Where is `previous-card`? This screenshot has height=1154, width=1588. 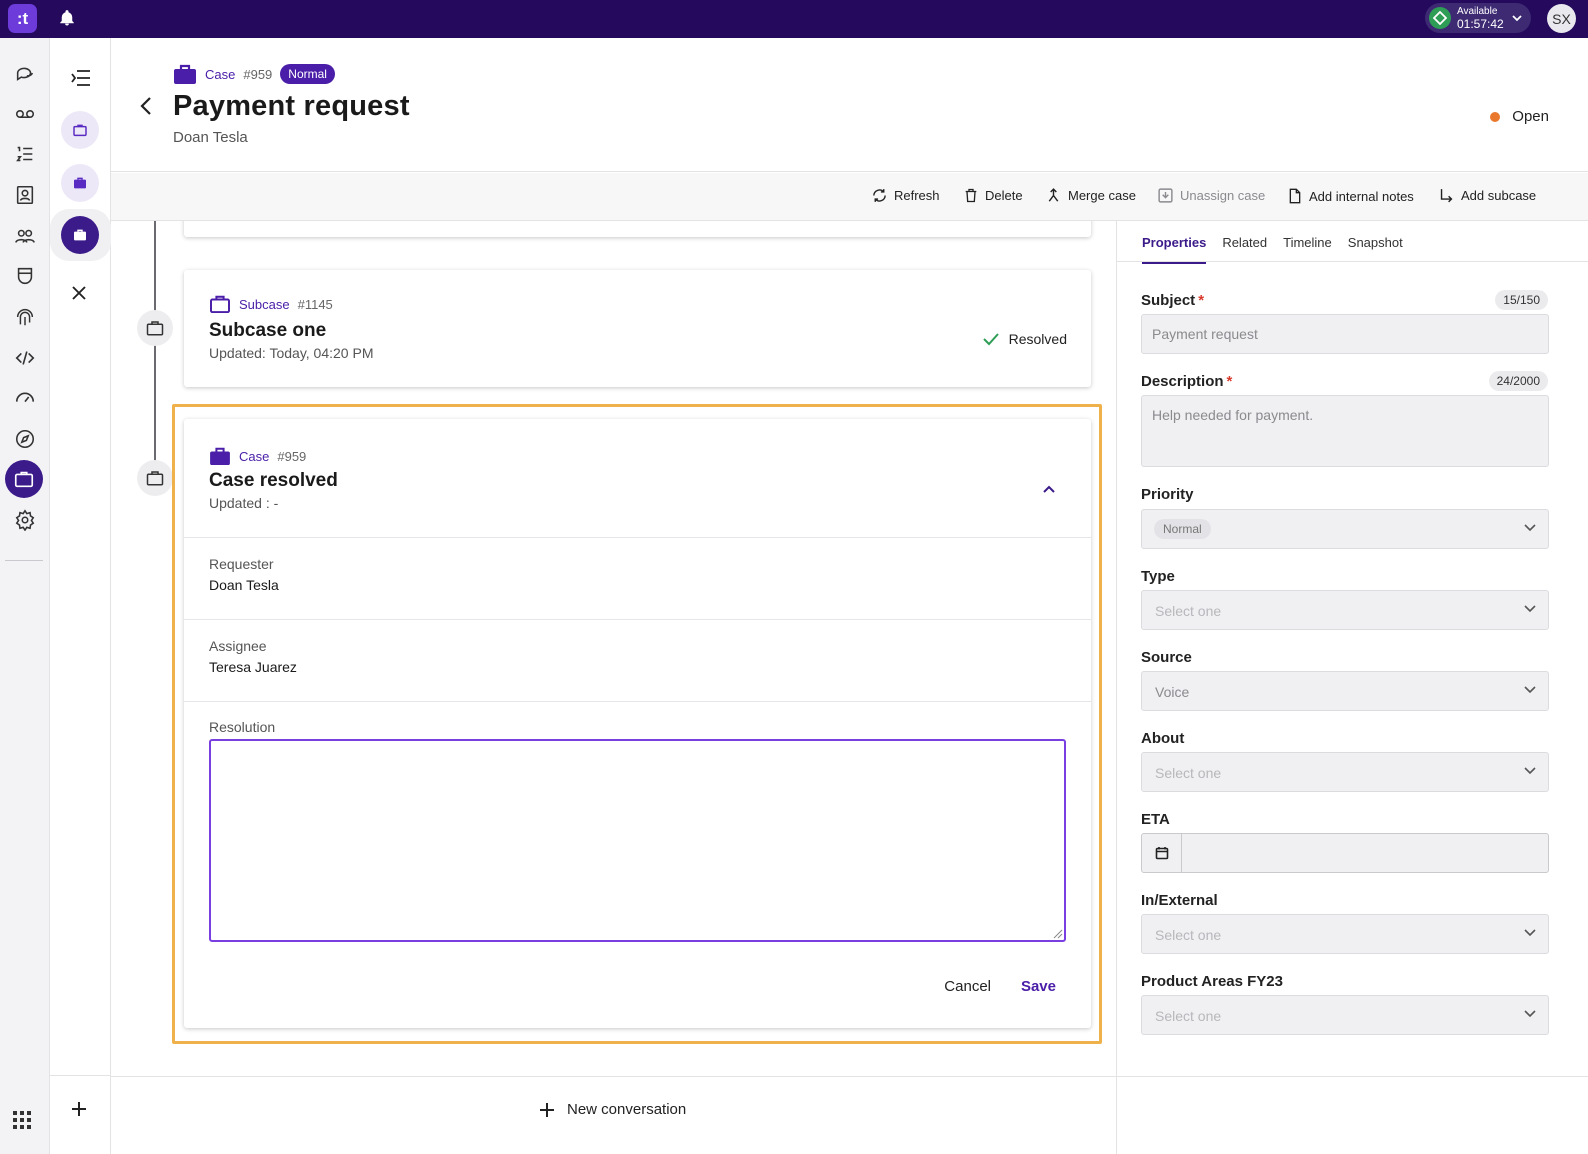 previous-card is located at coordinates (637, 229).